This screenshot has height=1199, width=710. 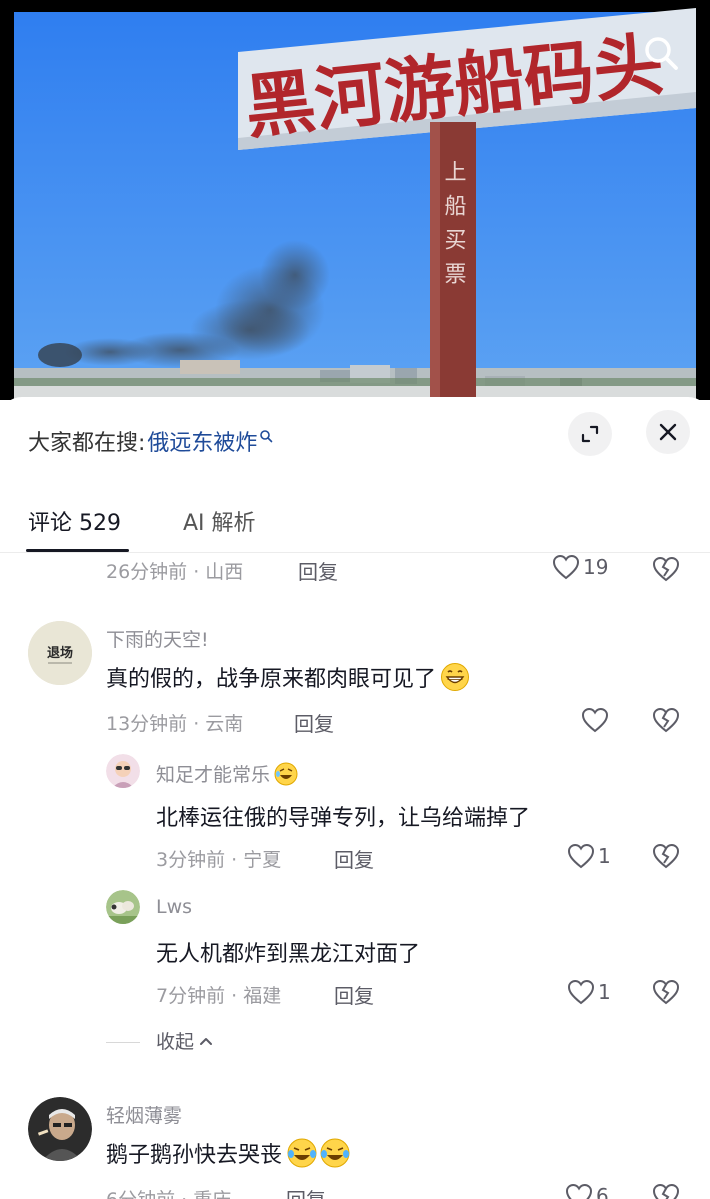 I want to click on comment-username: 下雨的天空!, so click(x=157, y=638).